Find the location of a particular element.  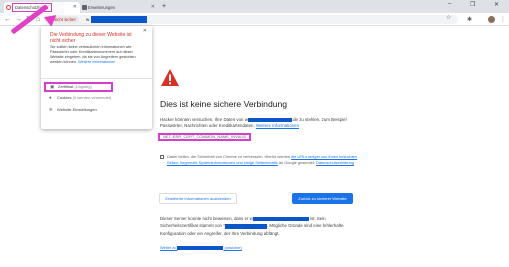

certificate-icon: ▣ is located at coordinates (52, 86).